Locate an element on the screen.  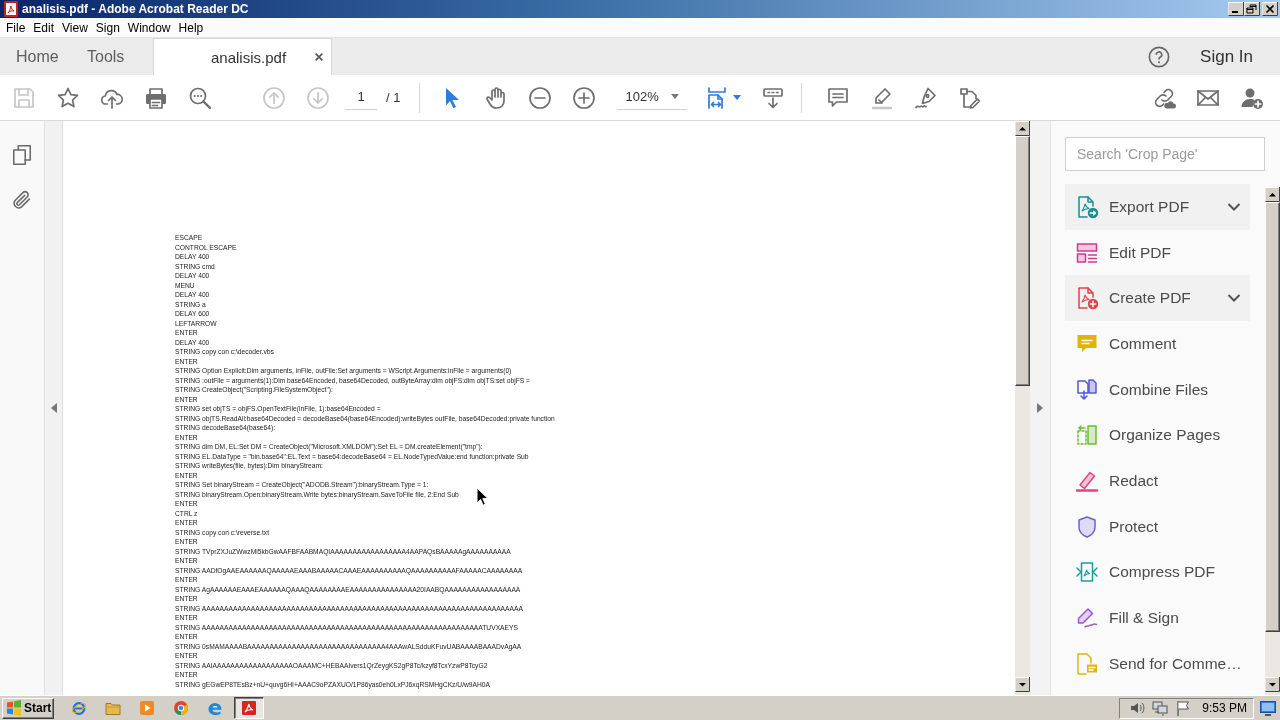
close-button is located at coordinates (1270, 9).